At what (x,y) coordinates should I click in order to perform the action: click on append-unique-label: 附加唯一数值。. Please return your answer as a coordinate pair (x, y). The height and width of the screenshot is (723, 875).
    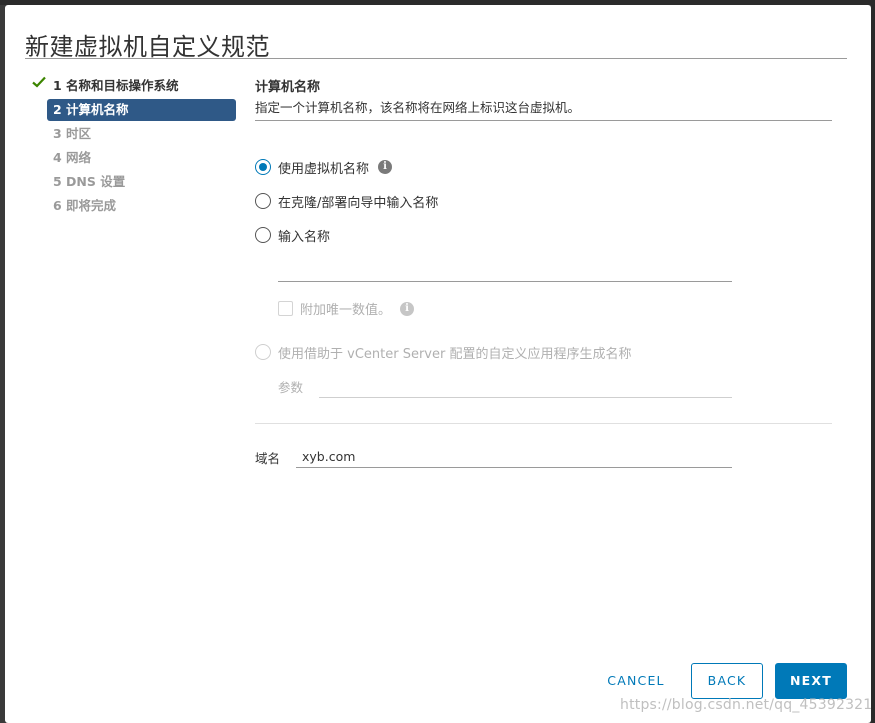
    Looking at the image, I should click on (346, 310).